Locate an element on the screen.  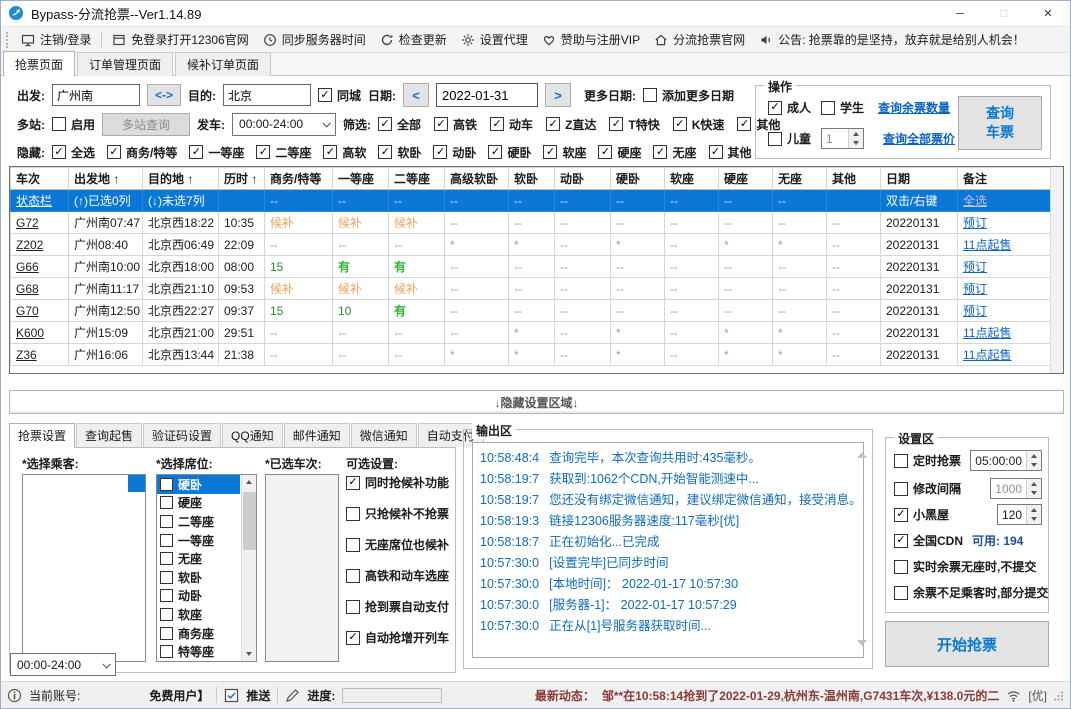
multi-station-enable-checkbox: 启用 is located at coordinates (73, 124).